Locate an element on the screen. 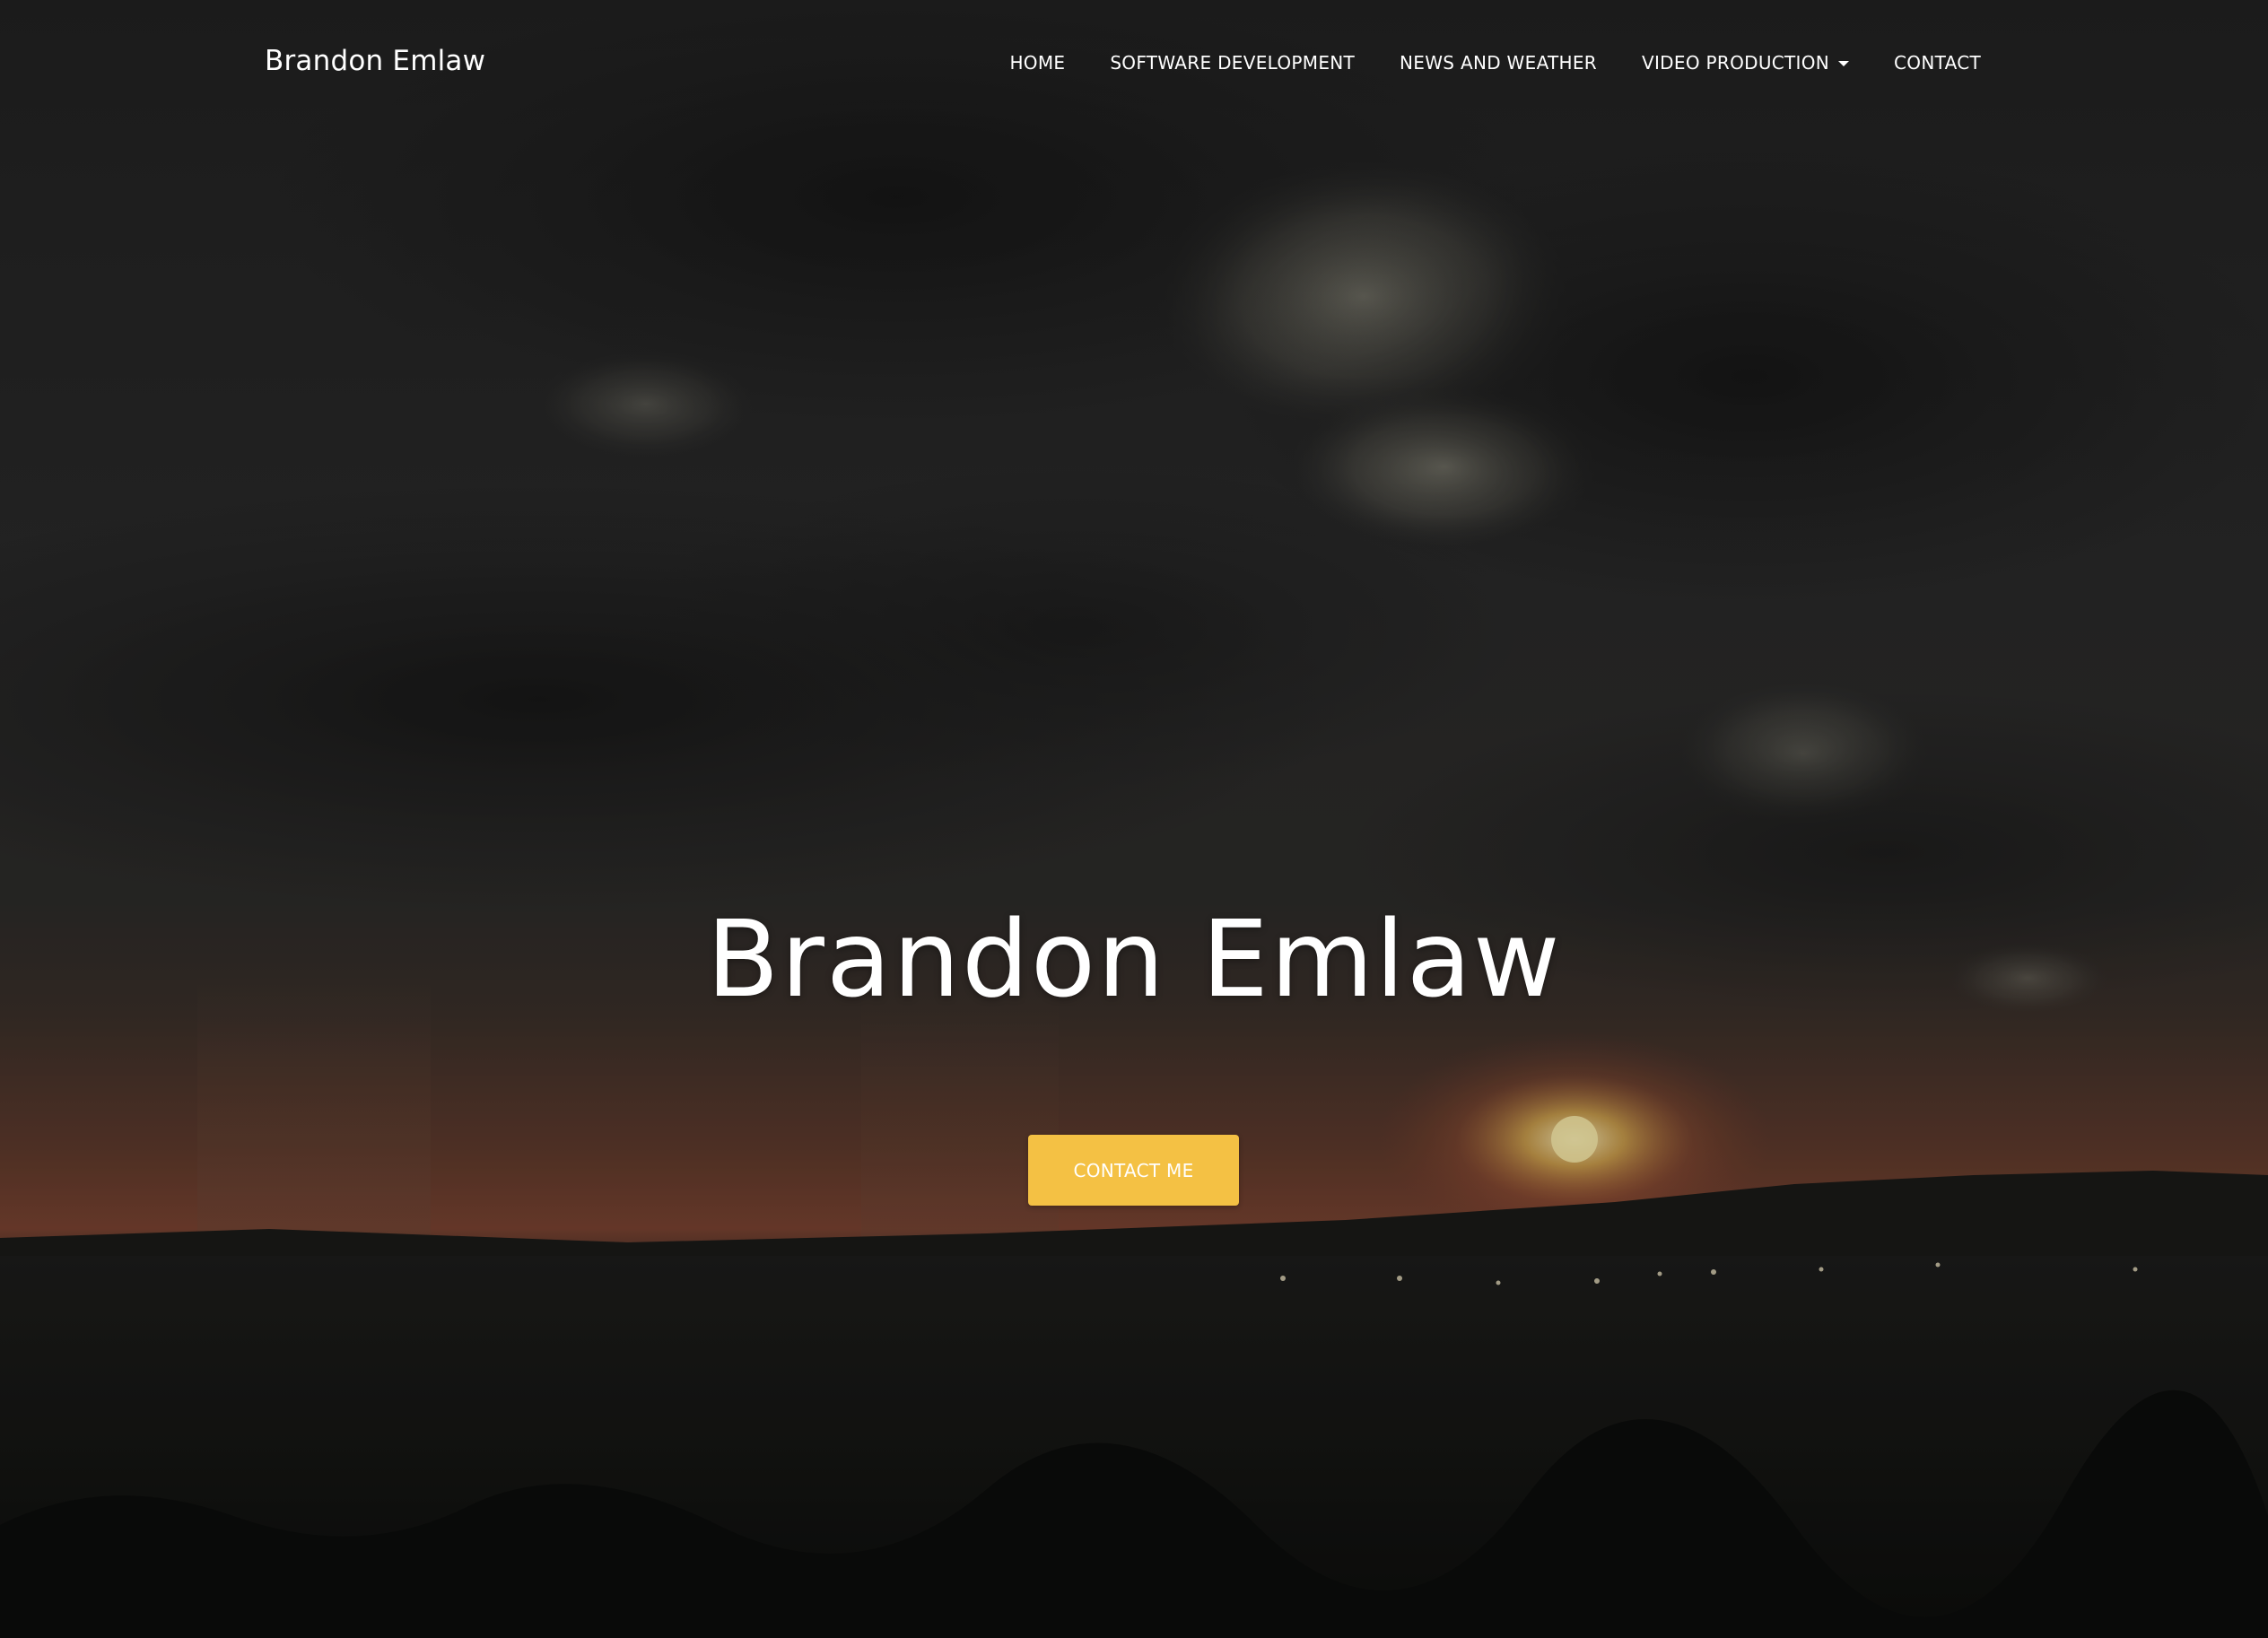 This screenshot has height=1638, width=2268. nav-item-label: CONTACT is located at coordinates (1937, 63).